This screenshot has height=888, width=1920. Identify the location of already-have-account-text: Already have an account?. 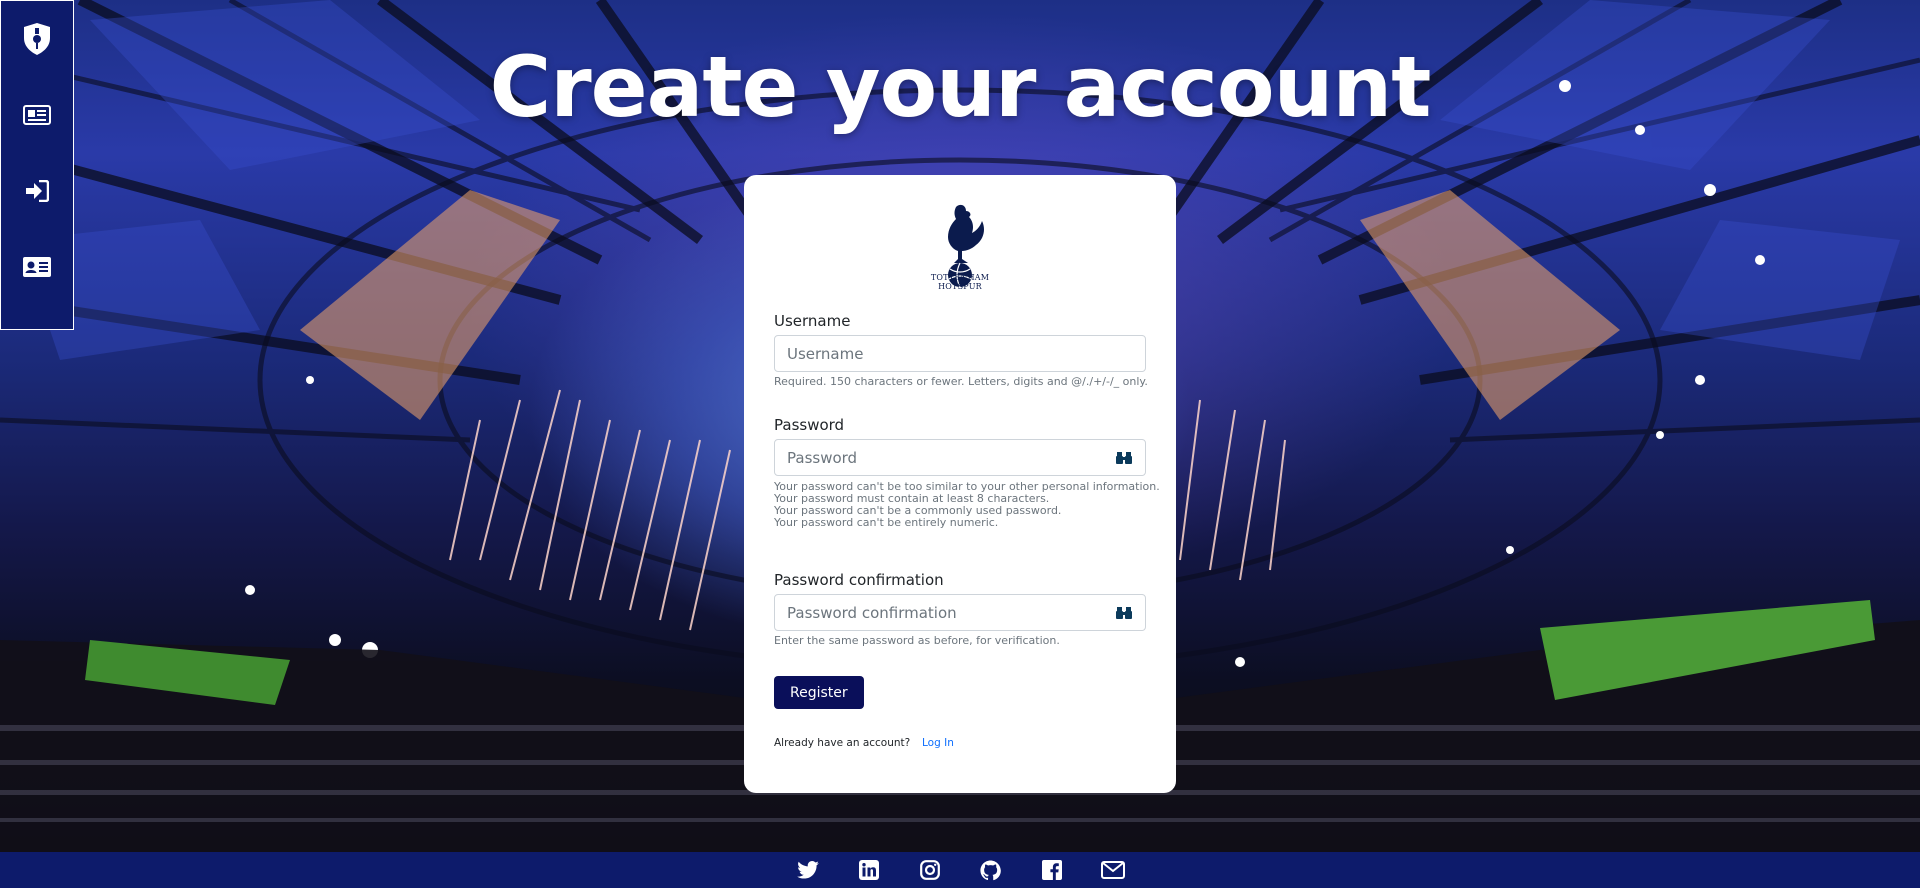
(842, 743).